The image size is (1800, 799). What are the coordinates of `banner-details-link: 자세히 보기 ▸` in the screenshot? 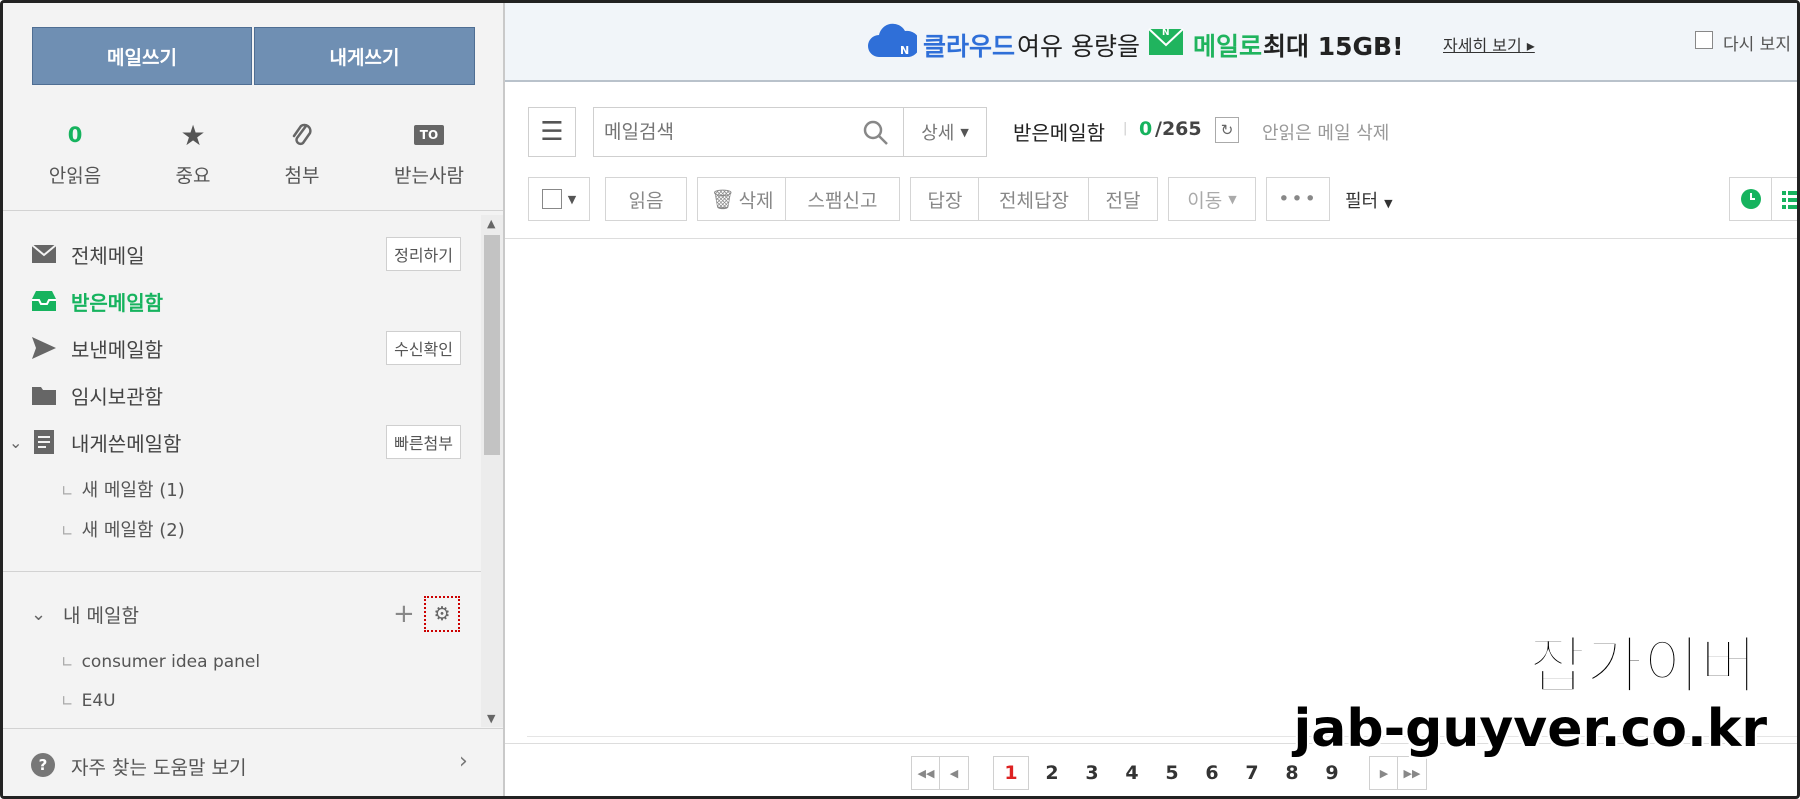 It's located at (1489, 44).